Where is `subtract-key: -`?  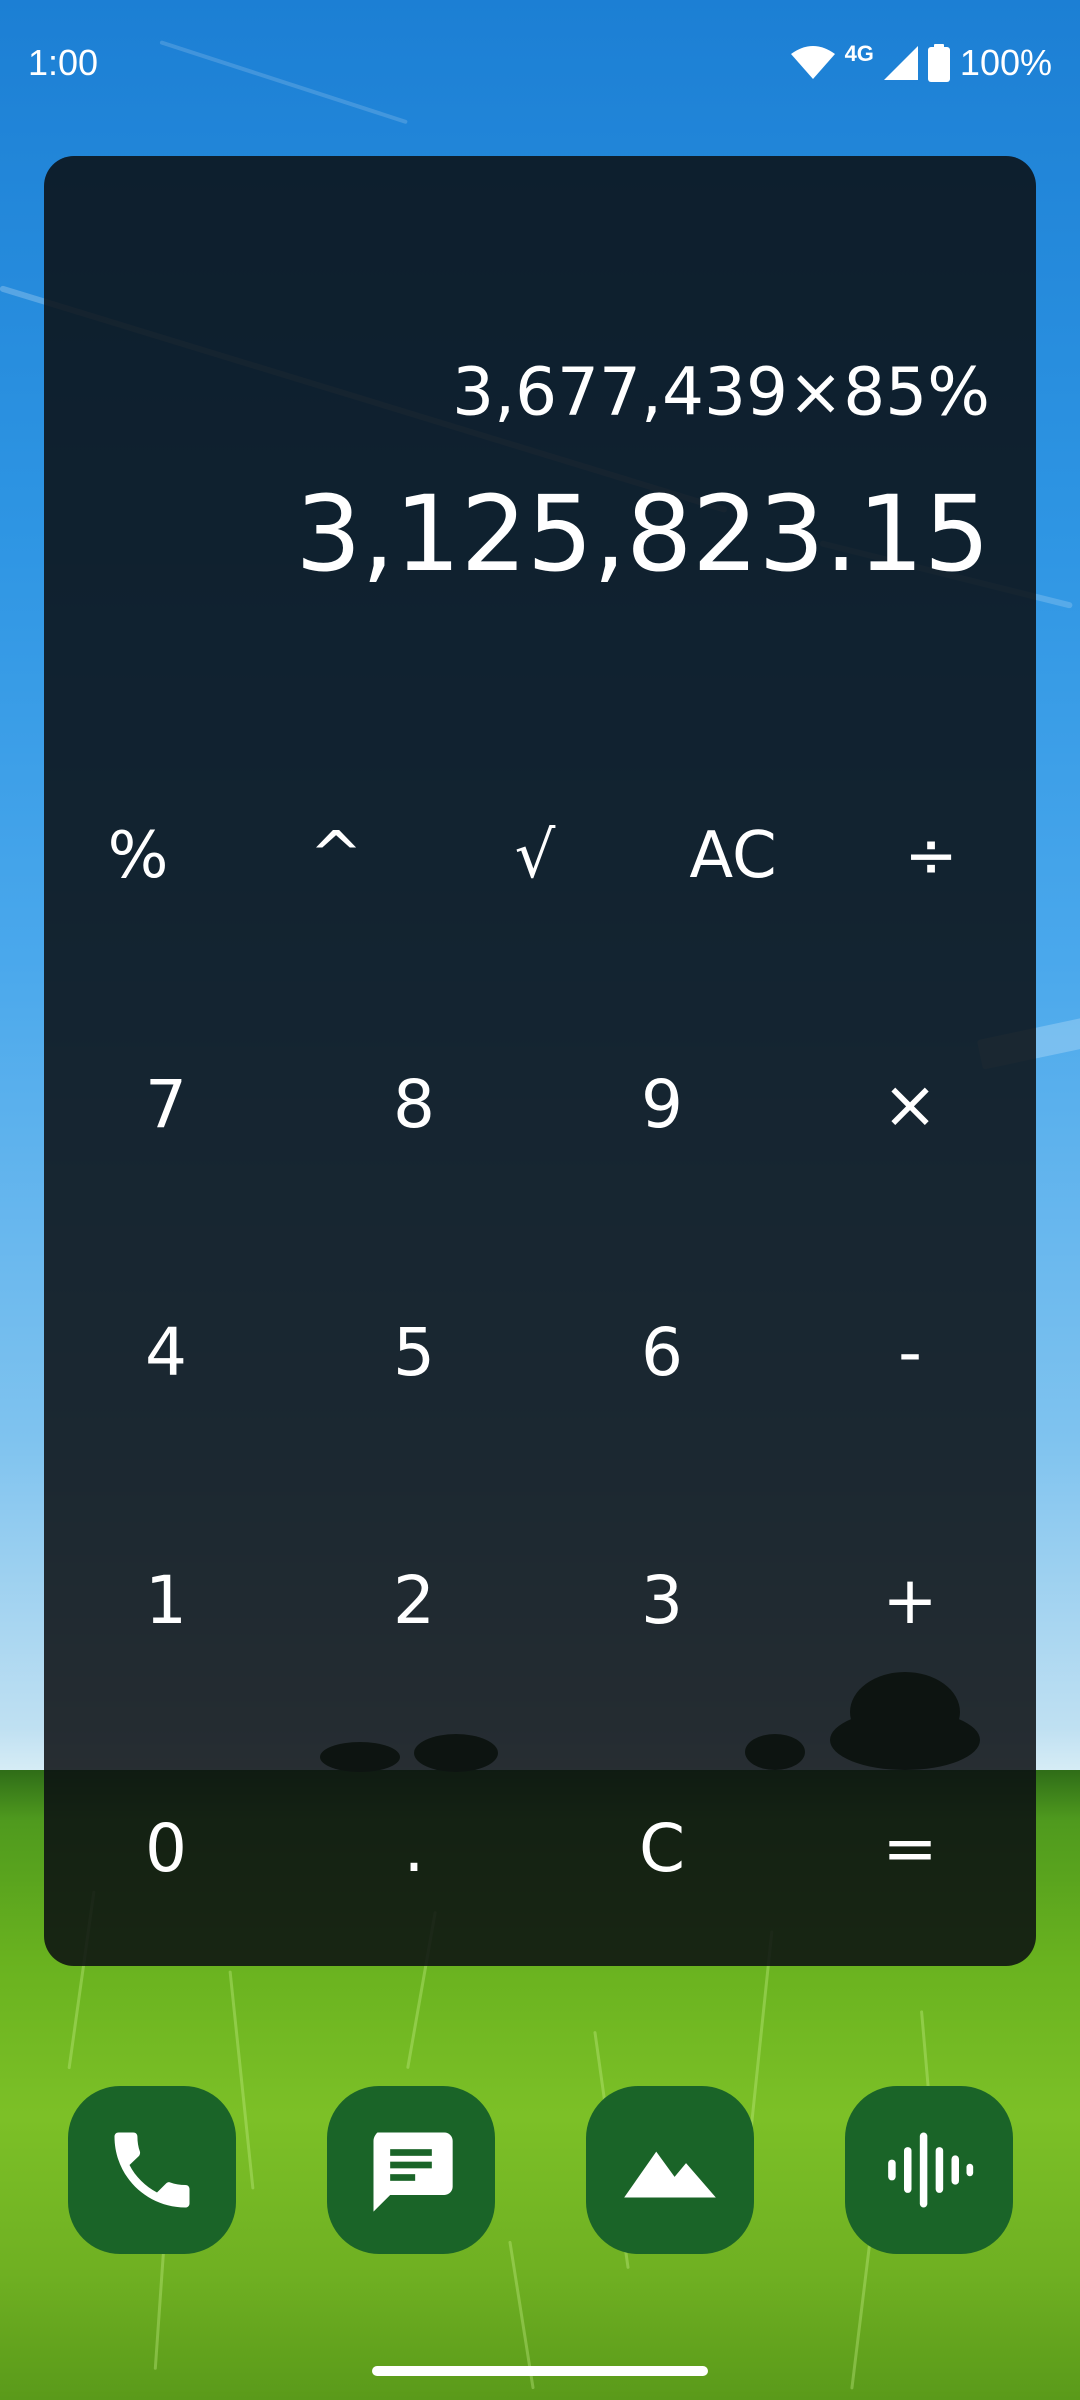 subtract-key: - is located at coordinates (910, 1352).